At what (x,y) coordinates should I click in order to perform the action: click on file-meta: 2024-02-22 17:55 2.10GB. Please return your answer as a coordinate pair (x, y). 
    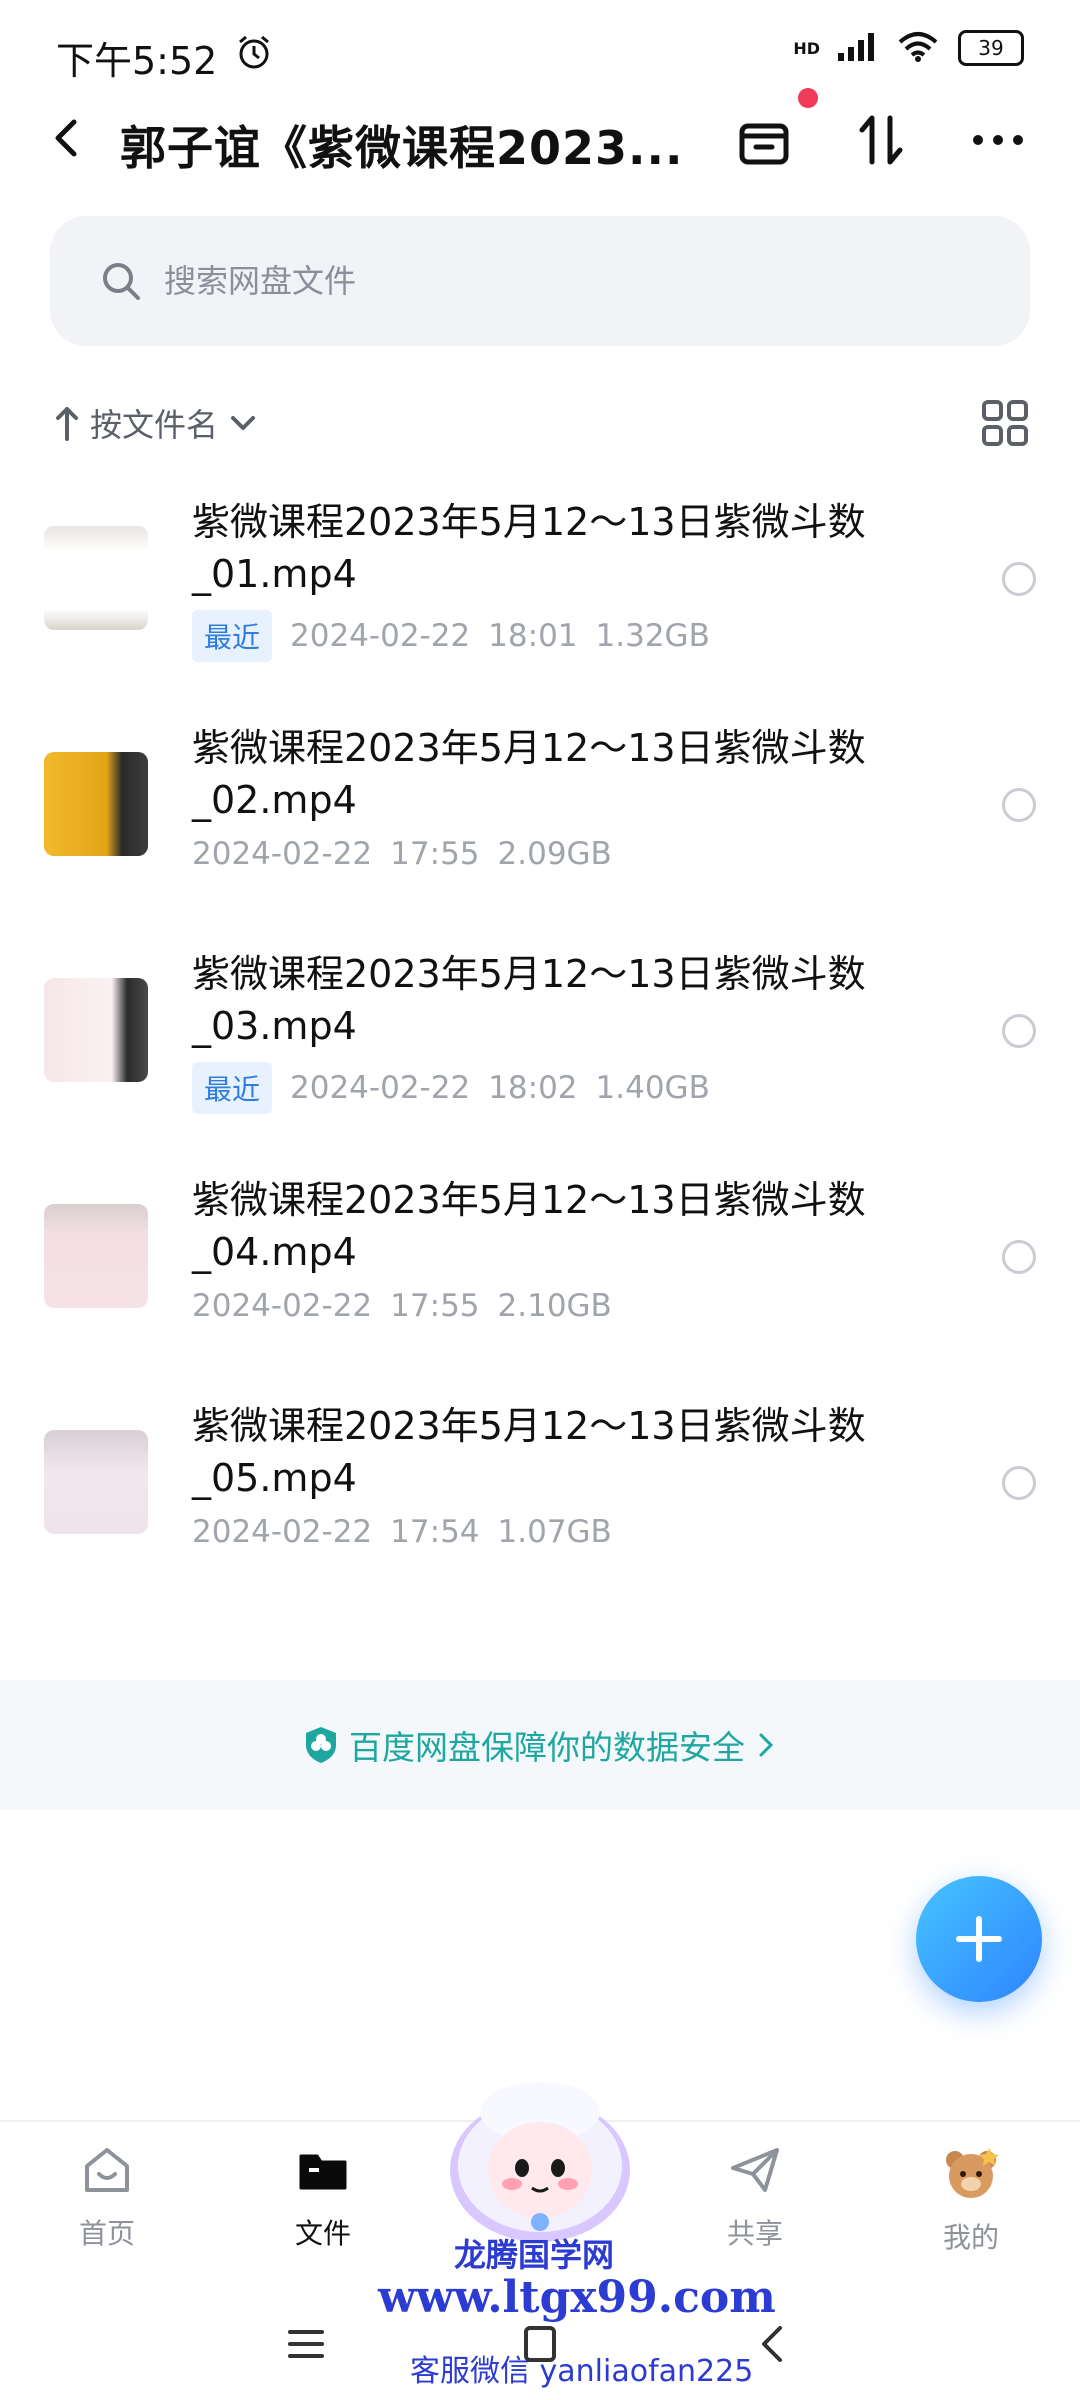
    Looking at the image, I should click on (402, 1306).